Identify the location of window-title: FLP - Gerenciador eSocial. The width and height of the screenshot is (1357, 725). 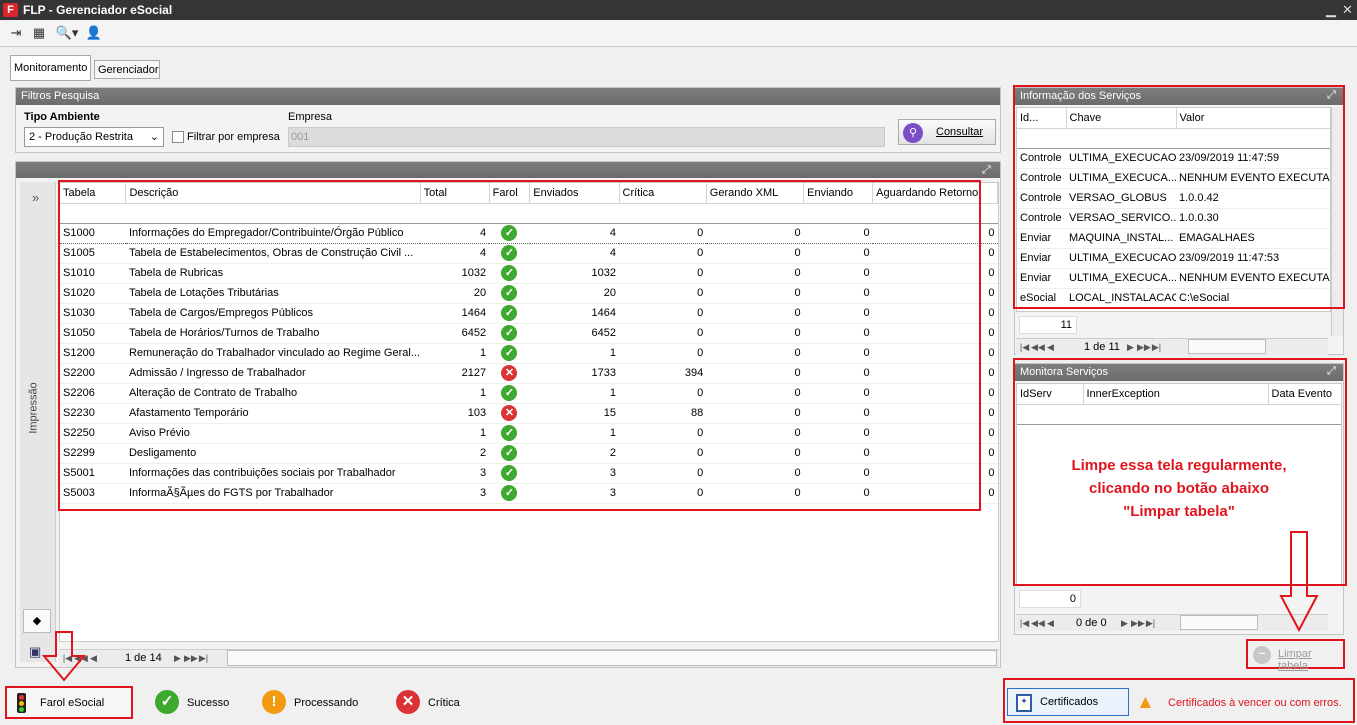
(98, 10).